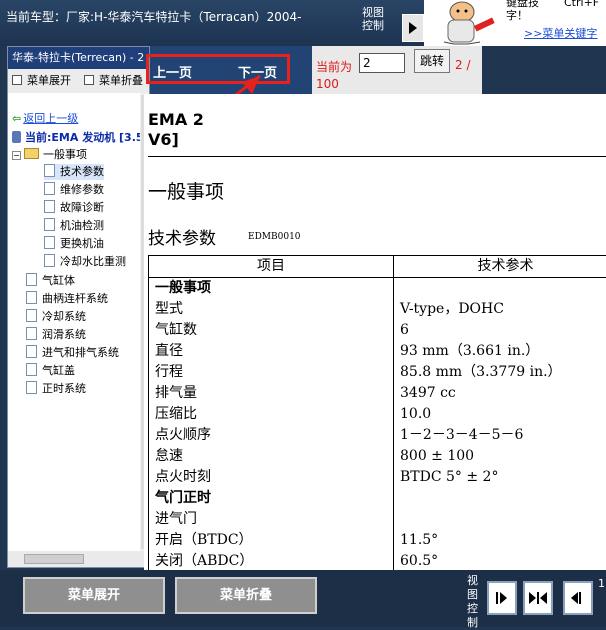  What do you see at coordinates (93, 261) in the screenshot?
I see `tree-label: 冷却水比重测` at bounding box center [93, 261].